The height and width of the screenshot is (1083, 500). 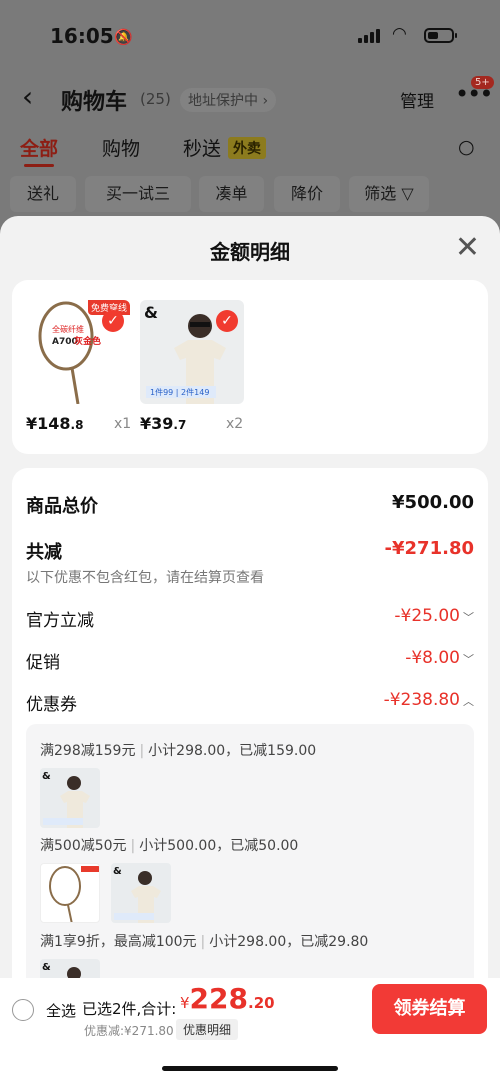 I want to click on takeout-tag: 外卖, so click(x=247, y=148).